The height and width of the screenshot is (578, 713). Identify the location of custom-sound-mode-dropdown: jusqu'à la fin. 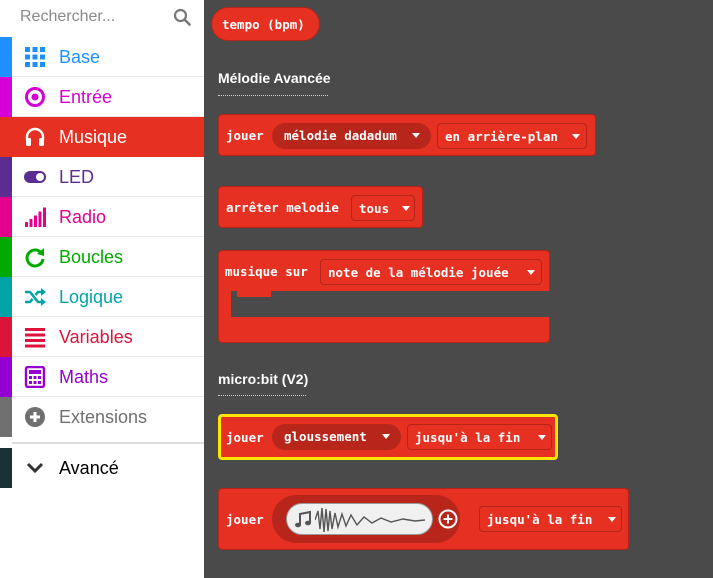
(550, 519).